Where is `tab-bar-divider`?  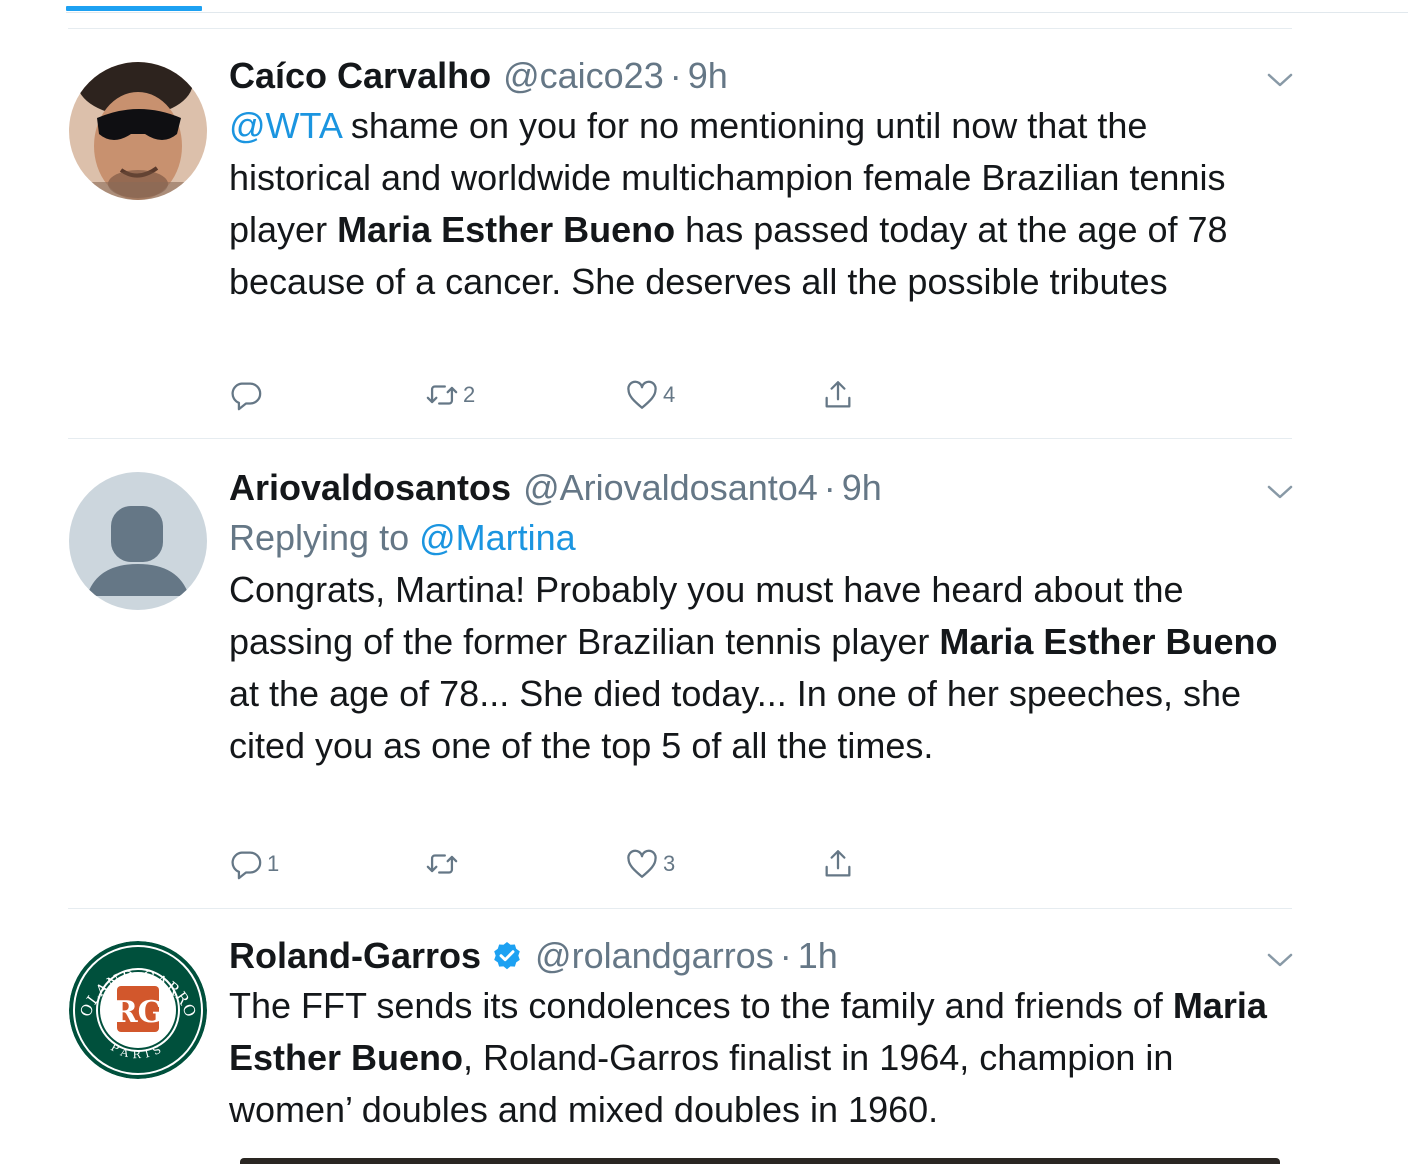
tab-bar-divider is located at coordinates (737, 12).